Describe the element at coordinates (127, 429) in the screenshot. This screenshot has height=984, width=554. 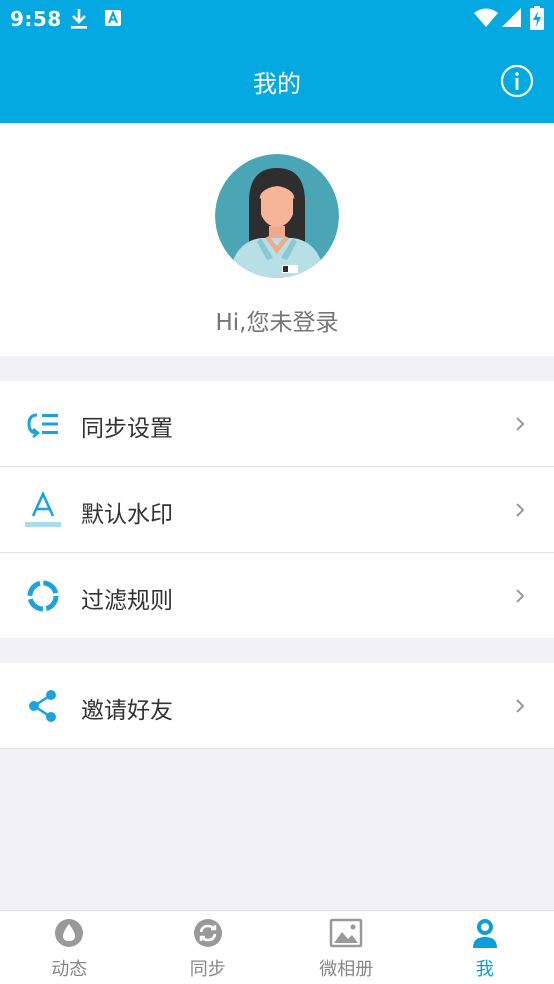
I see `menu-item-label: 同步设置` at that location.